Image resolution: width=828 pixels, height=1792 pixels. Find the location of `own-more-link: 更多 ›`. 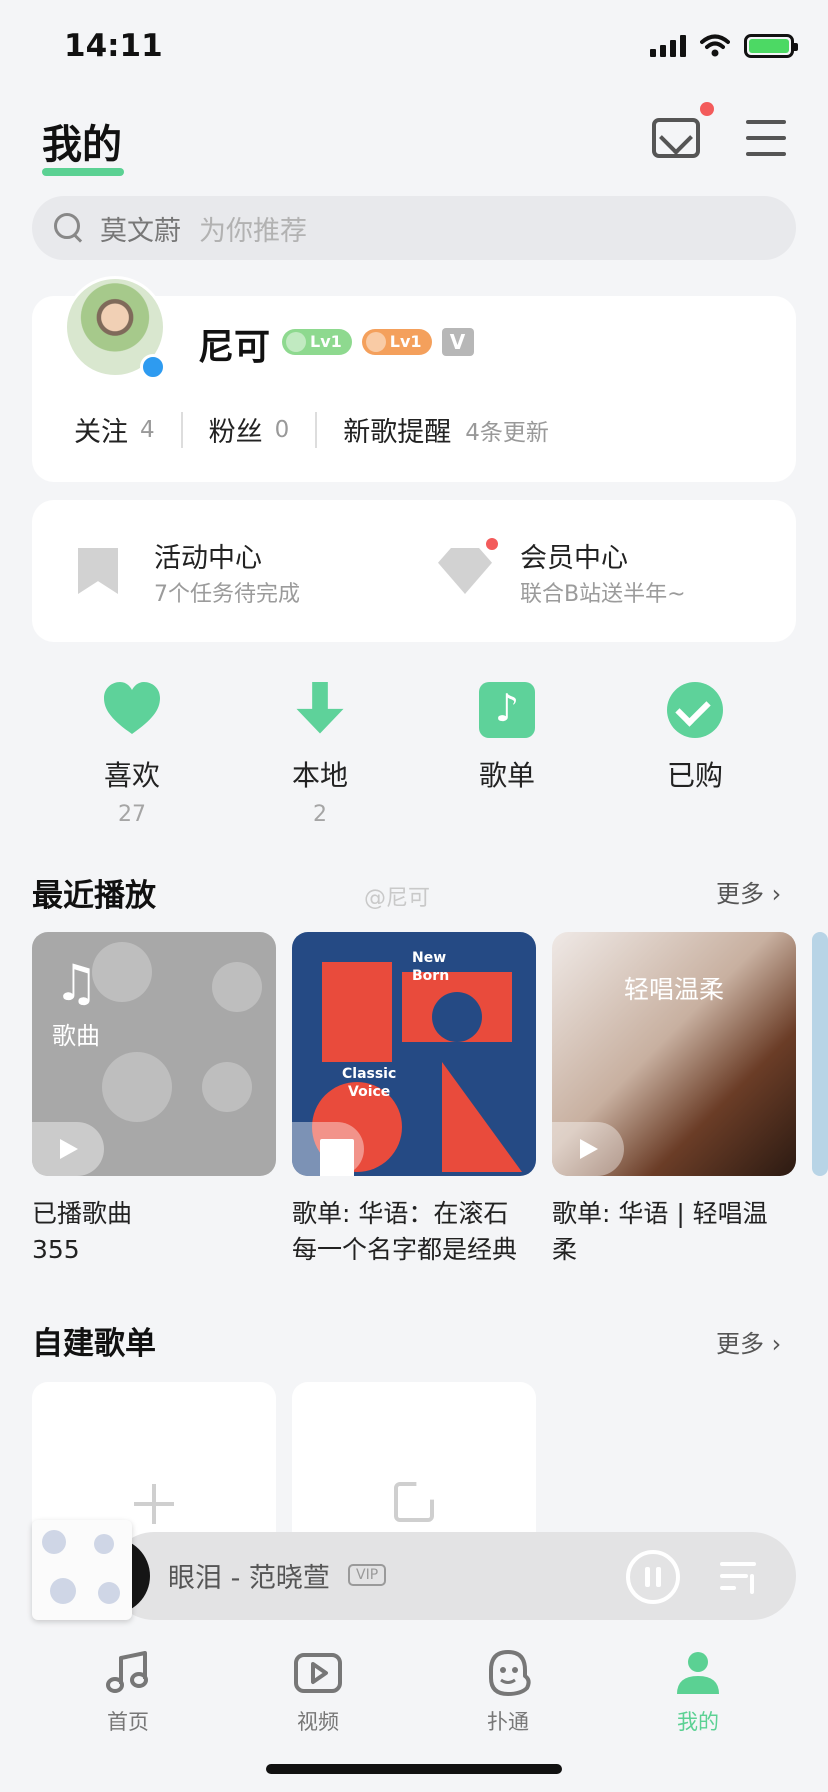

own-more-link: 更多 › is located at coordinates (748, 1341).